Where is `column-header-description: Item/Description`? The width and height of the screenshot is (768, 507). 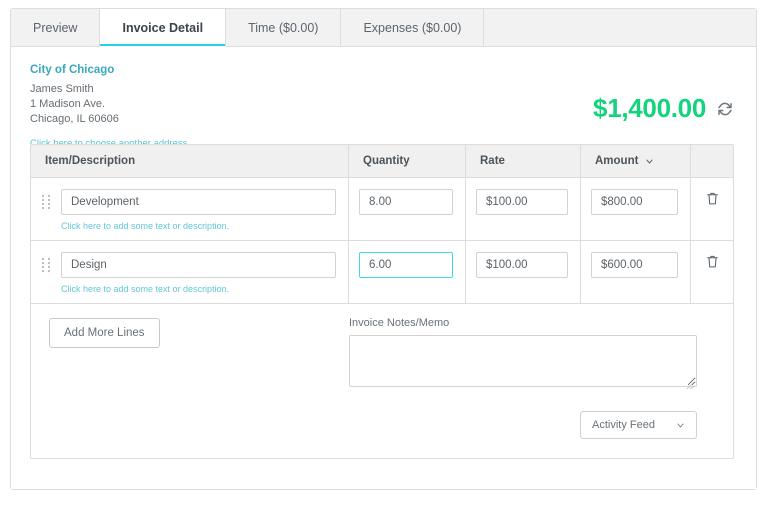 column-header-description: Item/Description is located at coordinates (190, 161).